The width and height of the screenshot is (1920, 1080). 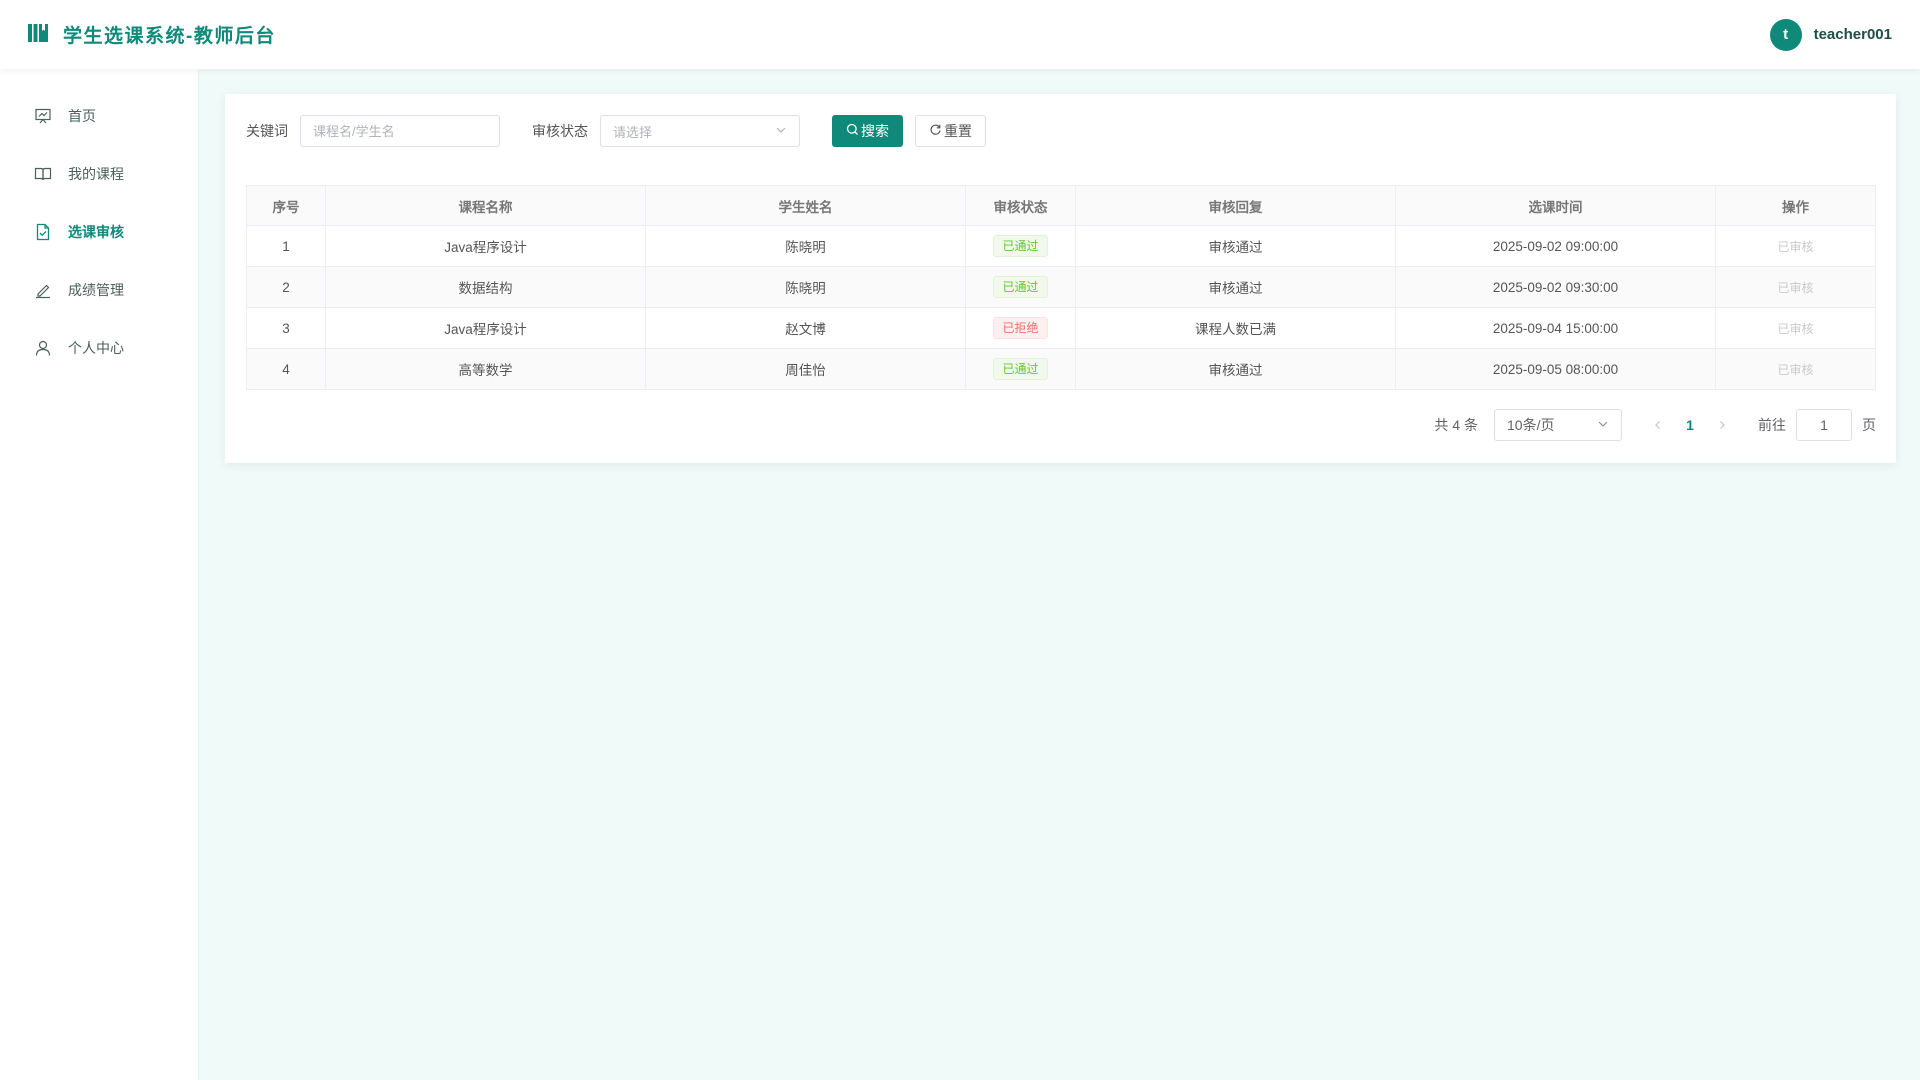 I want to click on status-label: 审核状态, so click(x=560, y=131).